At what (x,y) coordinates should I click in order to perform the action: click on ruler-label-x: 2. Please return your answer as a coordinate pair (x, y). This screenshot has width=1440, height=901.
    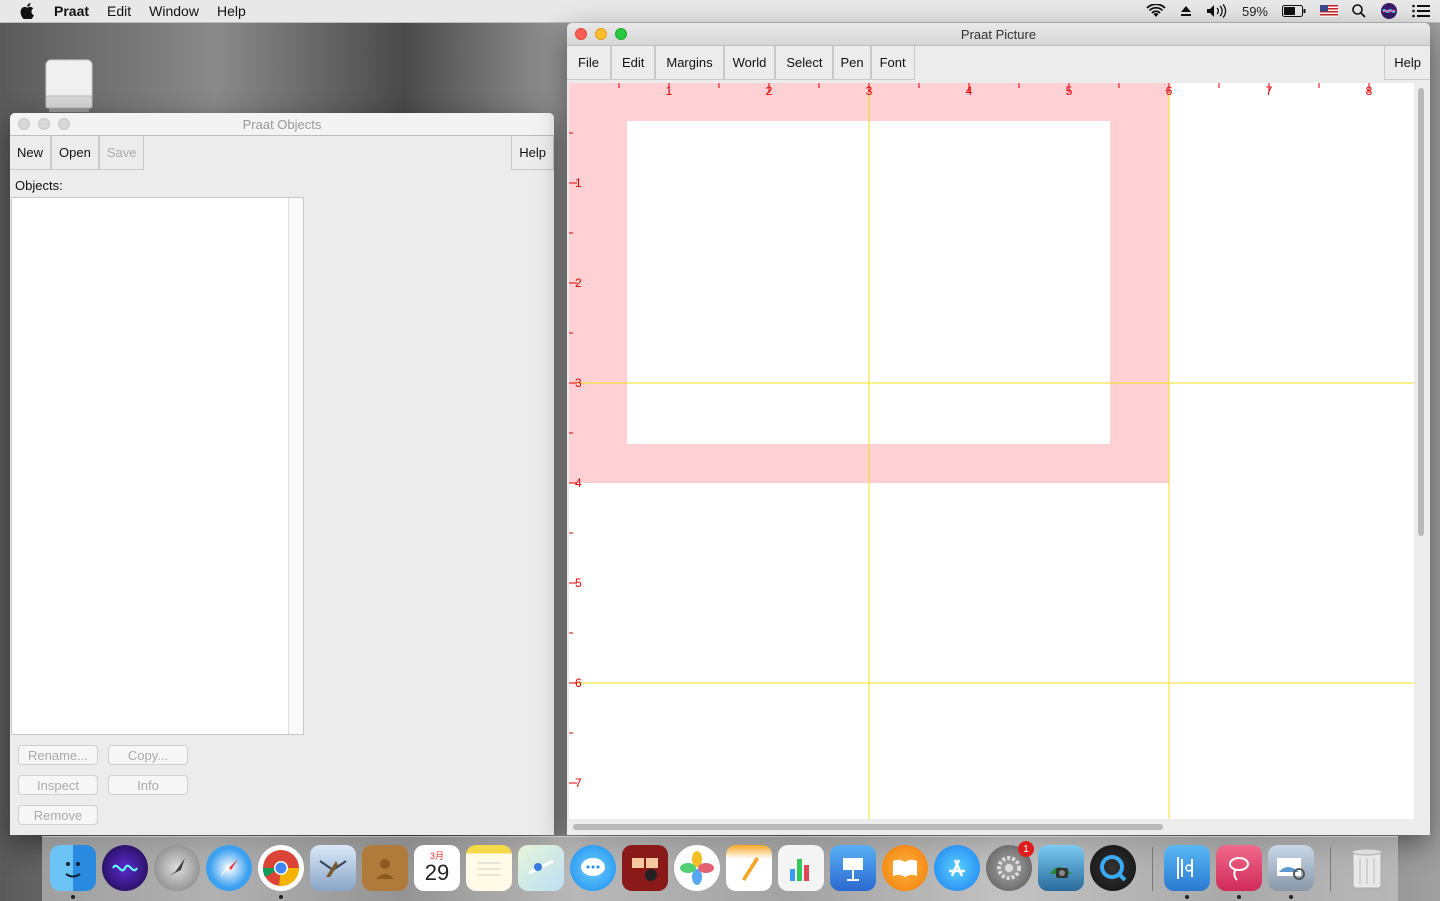
    Looking at the image, I should click on (769, 91).